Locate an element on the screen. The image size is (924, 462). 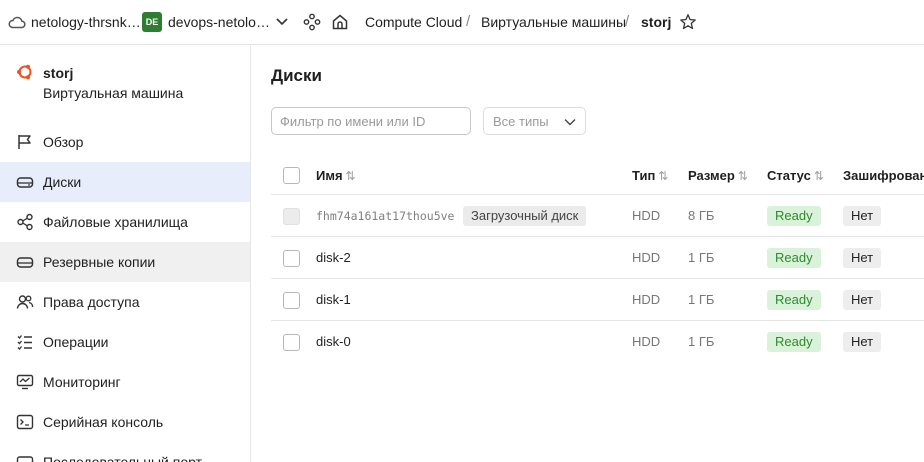
vm-subtitle: Виртуальная машина is located at coordinates (113, 93).